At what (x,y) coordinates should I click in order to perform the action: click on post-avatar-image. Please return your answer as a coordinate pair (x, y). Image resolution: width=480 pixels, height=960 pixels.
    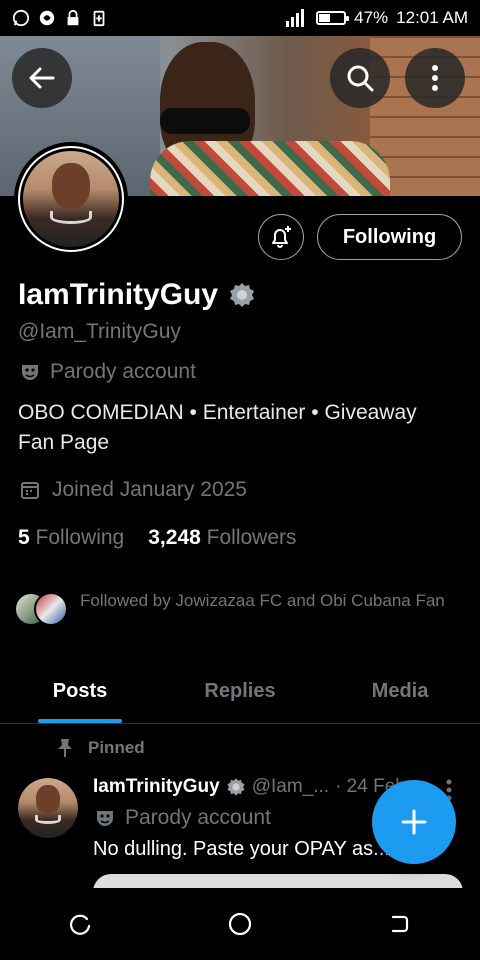
    Looking at the image, I should click on (48, 808).